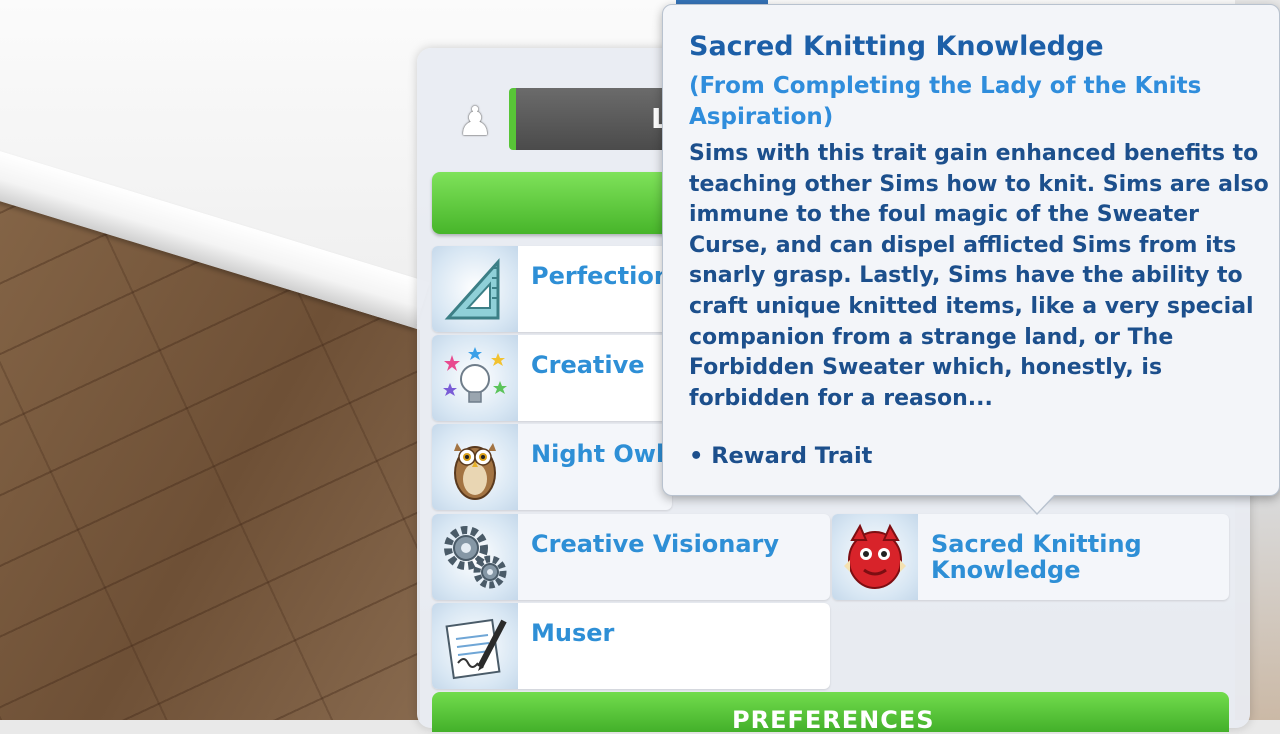  I want to click on lightbulb-stars-icon, so click(475, 378).